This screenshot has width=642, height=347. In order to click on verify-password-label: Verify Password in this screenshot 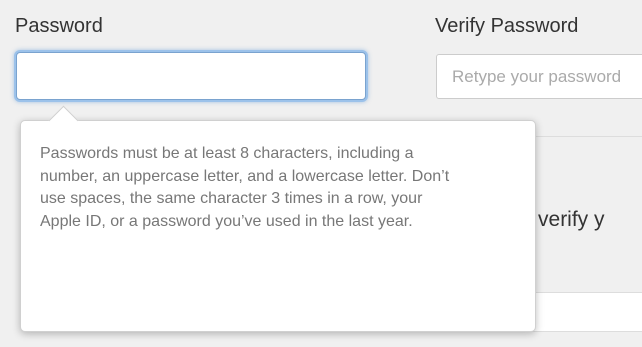, I will do `click(507, 26)`.